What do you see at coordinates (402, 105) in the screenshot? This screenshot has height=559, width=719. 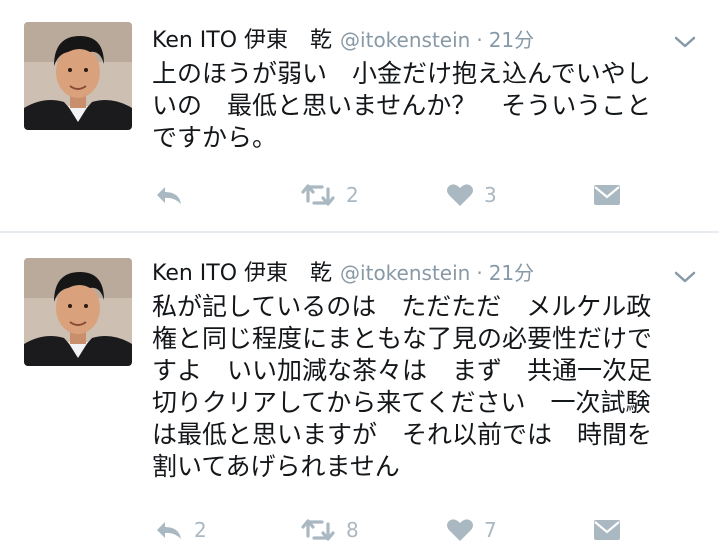 I see `tweet-text-line: いの 最低と思いませんか？ そういうこと` at bounding box center [402, 105].